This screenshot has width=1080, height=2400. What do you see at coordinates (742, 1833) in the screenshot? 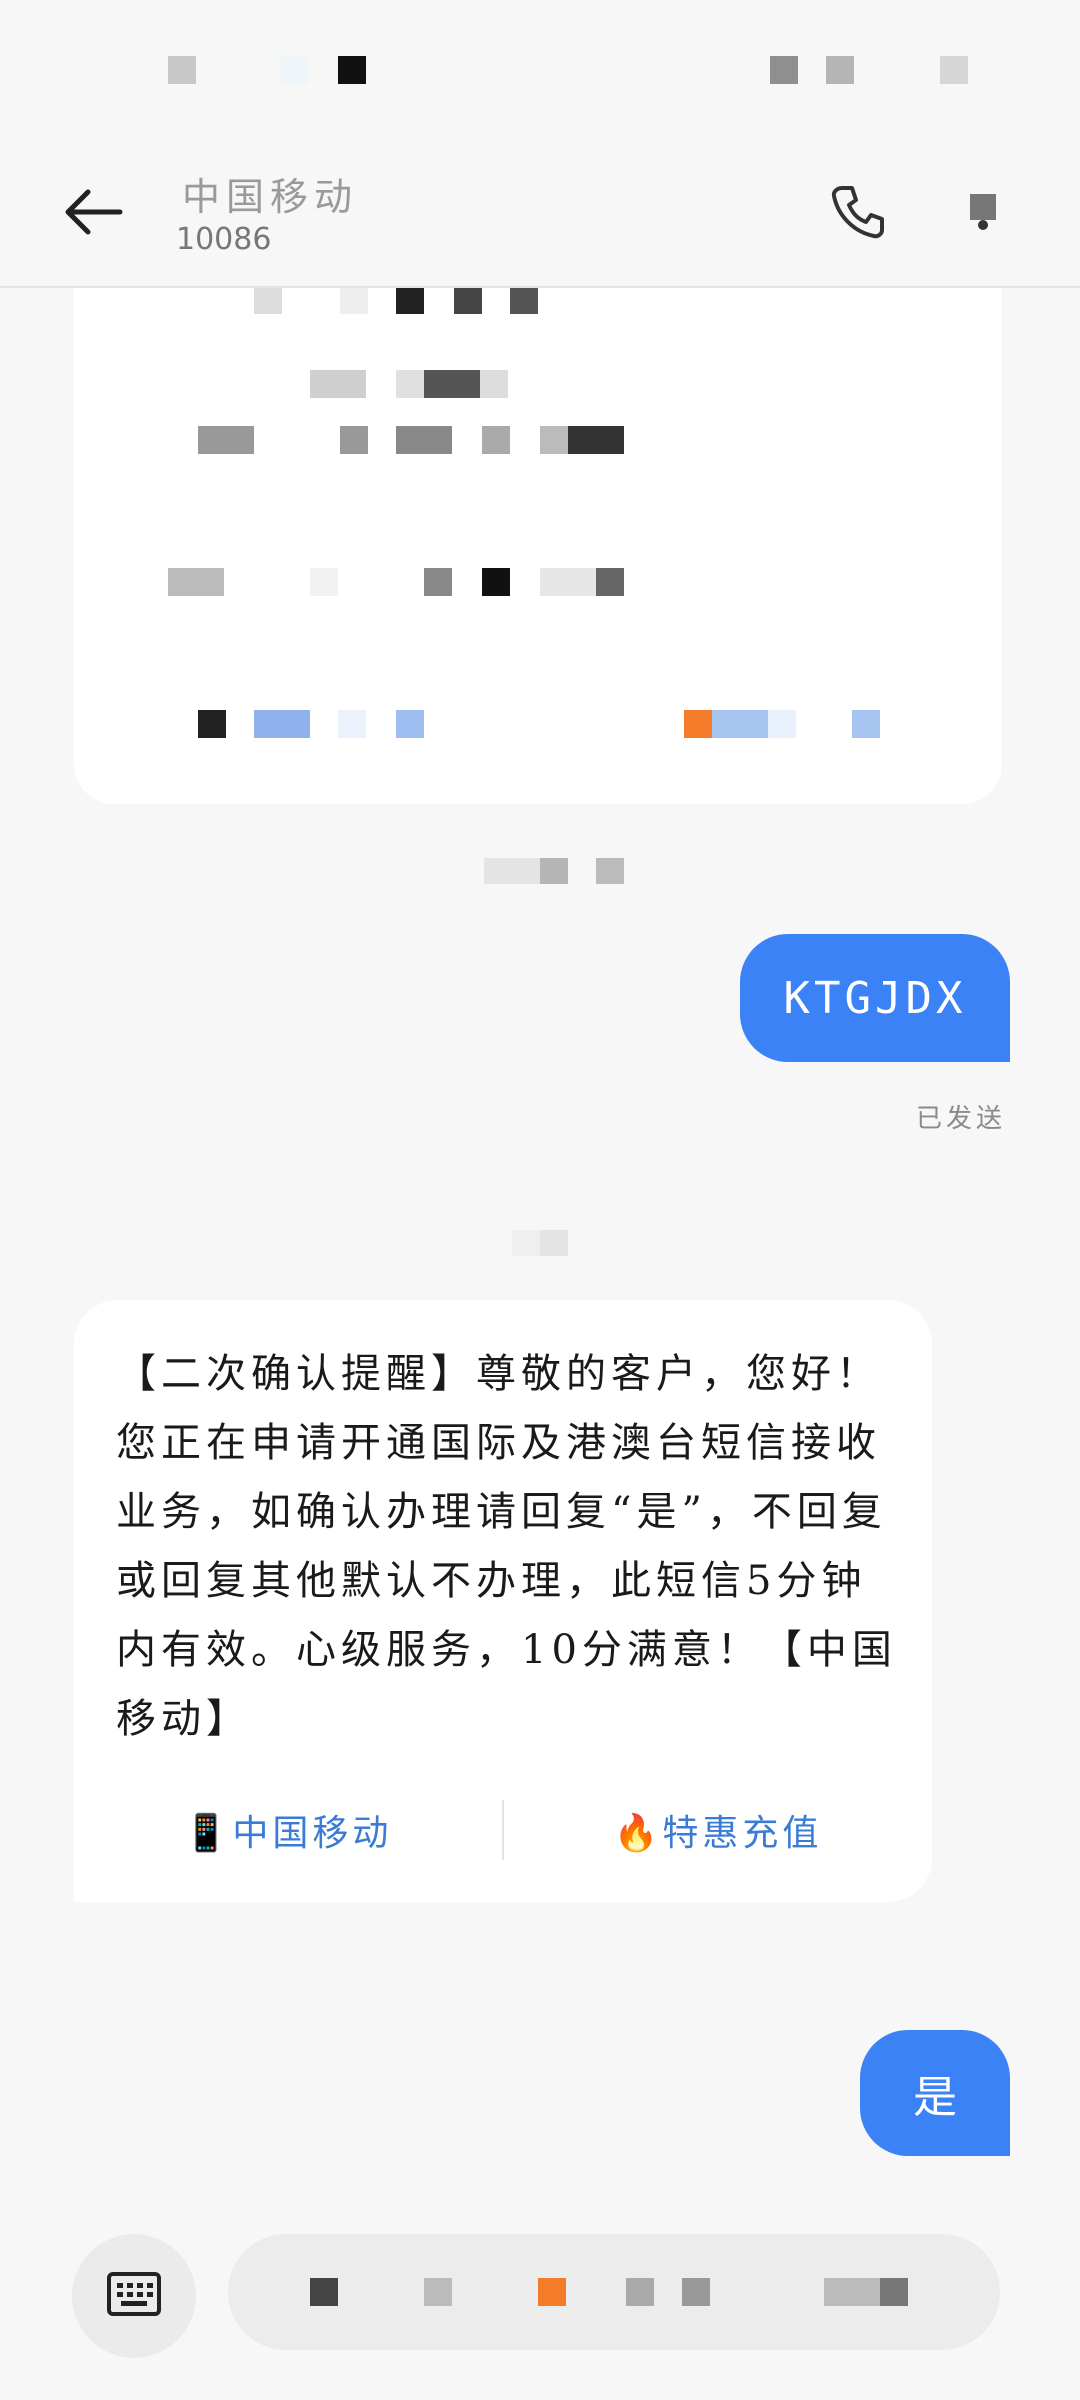
I see `link-label: 特惠充值` at bounding box center [742, 1833].